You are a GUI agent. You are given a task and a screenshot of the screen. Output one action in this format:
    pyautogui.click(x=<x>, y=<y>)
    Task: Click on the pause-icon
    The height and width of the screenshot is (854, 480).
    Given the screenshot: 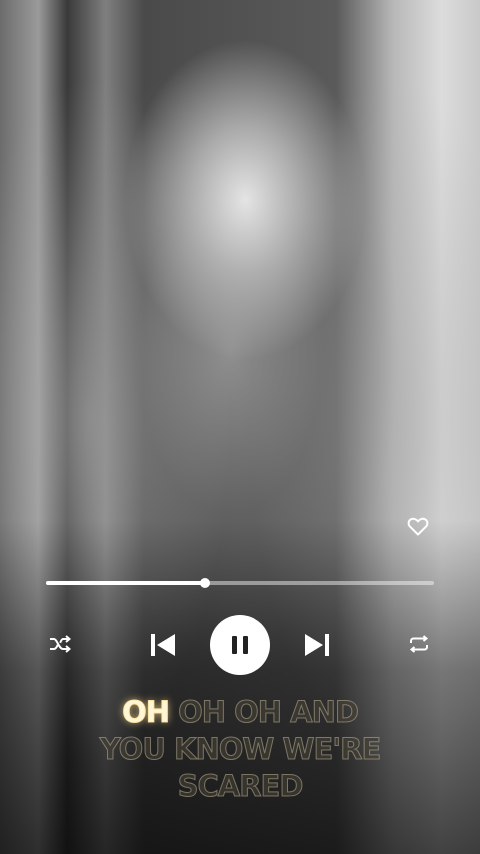 What is the action you would take?
    pyautogui.click(x=240, y=645)
    